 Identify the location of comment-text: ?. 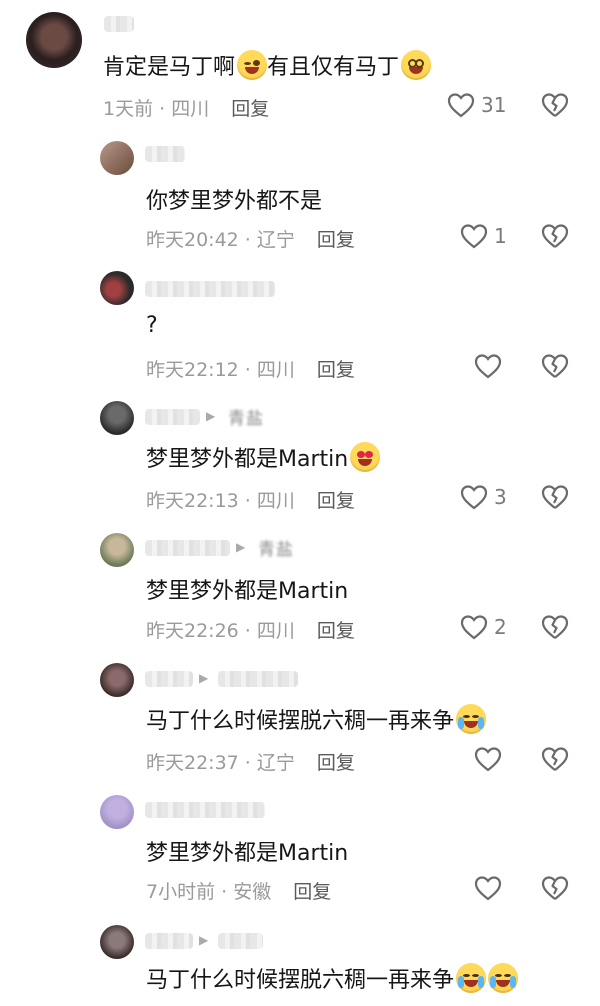
(152, 325).